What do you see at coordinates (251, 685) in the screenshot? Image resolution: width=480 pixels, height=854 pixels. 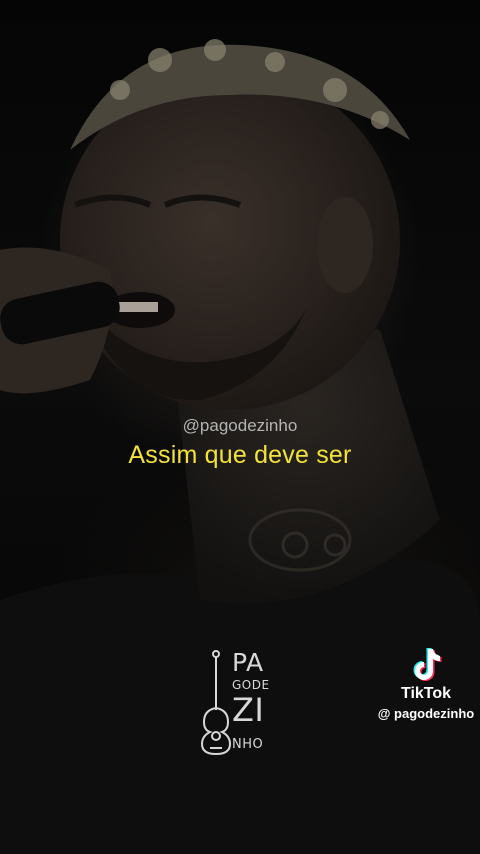 I see `logo-line-2: GODE` at bounding box center [251, 685].